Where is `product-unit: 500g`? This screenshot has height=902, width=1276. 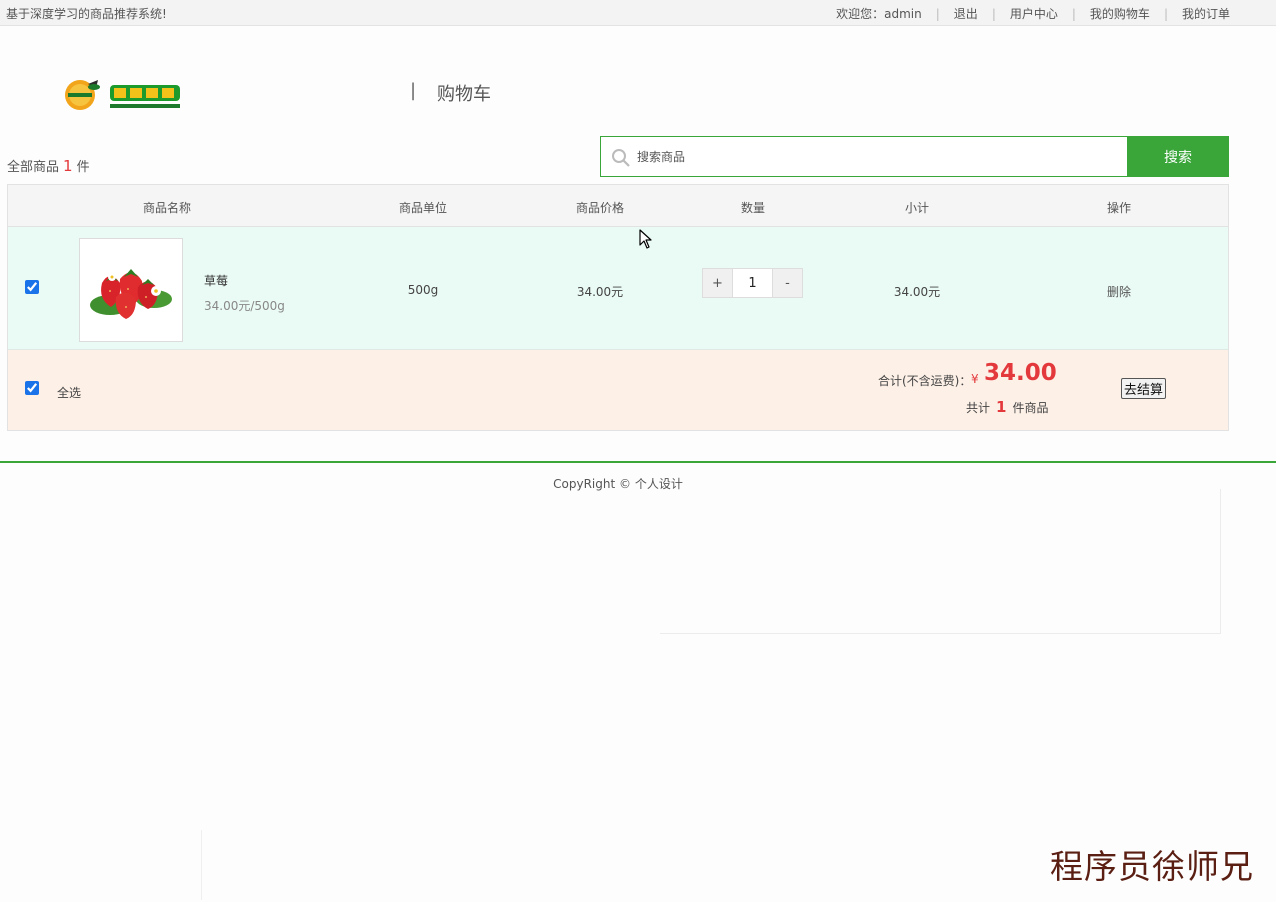 product-unit: 500g is located at coordinates (423, 290).